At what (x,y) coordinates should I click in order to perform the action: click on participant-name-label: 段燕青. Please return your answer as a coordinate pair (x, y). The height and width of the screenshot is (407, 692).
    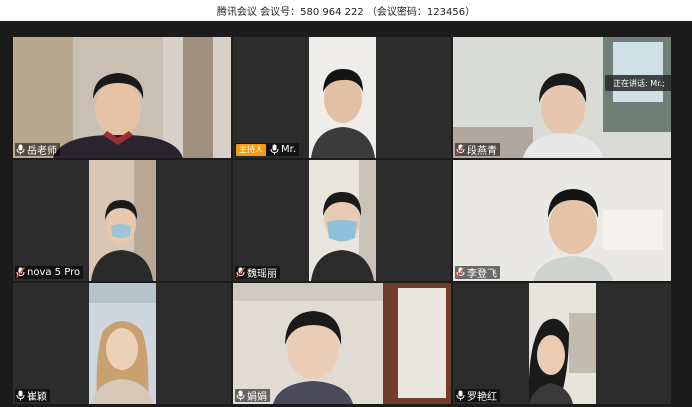
    Looking at the image, I should click on (477, 150).